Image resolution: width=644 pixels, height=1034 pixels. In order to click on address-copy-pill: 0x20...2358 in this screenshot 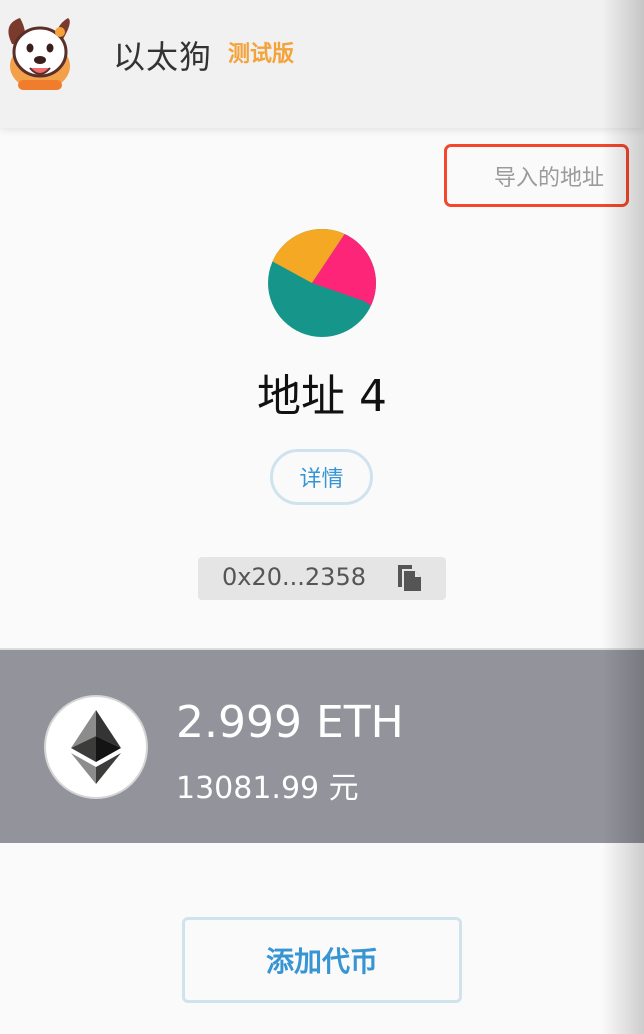, I will do `click(322, 578)`.